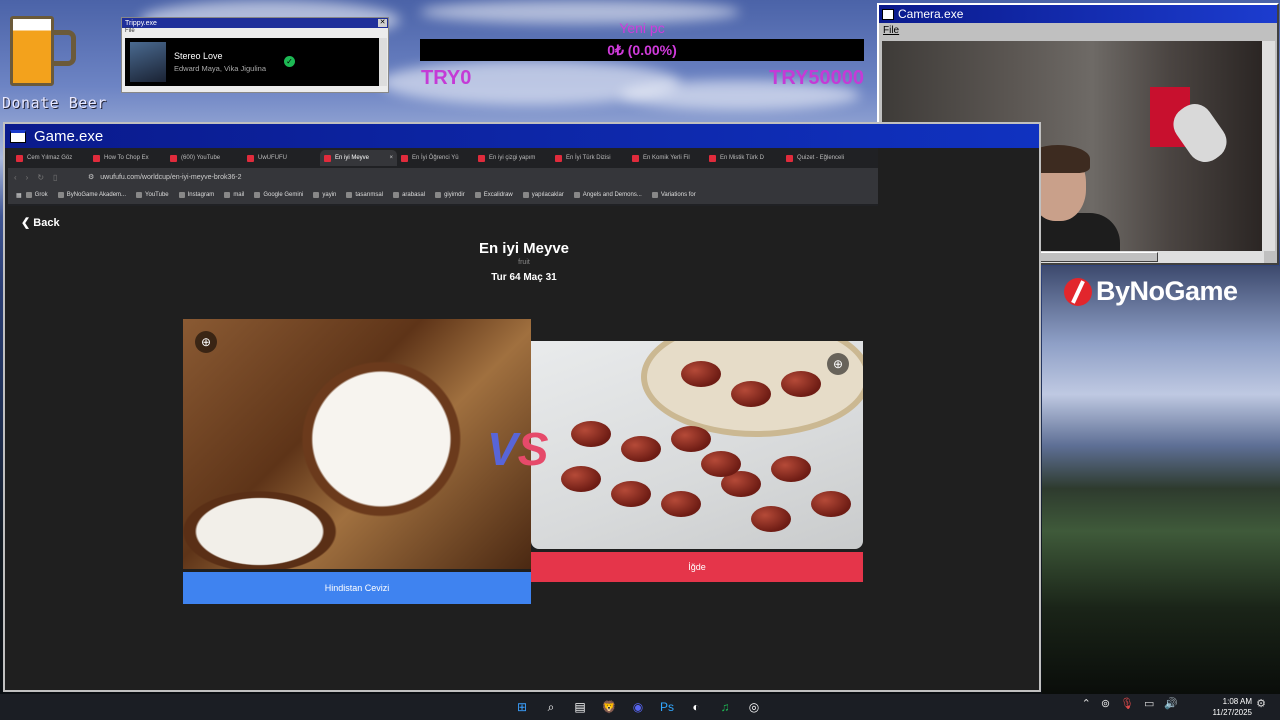  I want to click on browser-tab: En İyi Öğrenci Yü, so click(435, 158).